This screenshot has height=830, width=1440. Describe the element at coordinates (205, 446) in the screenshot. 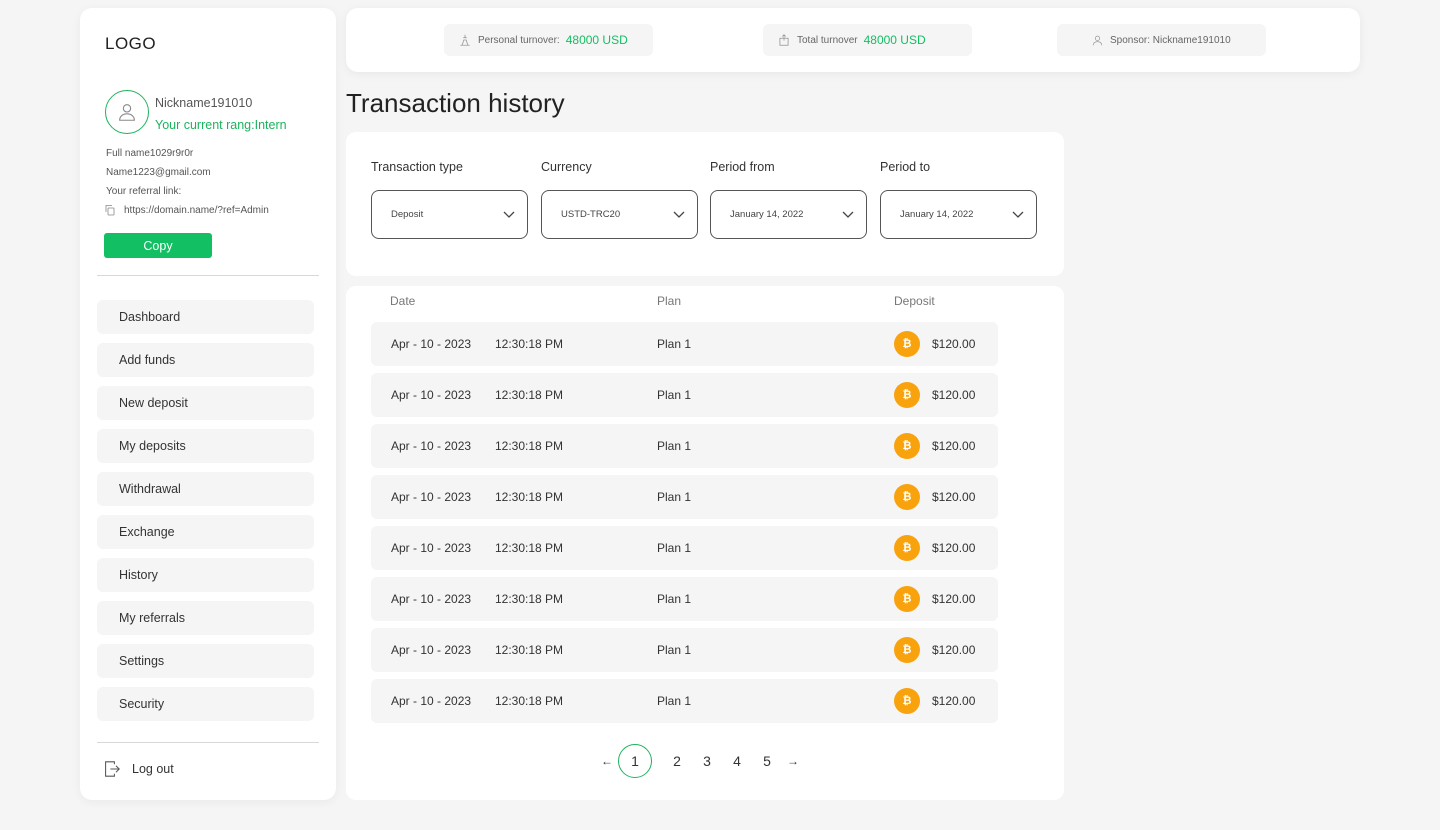

I see `nav-item-my-deposits: My deposits` at that location.